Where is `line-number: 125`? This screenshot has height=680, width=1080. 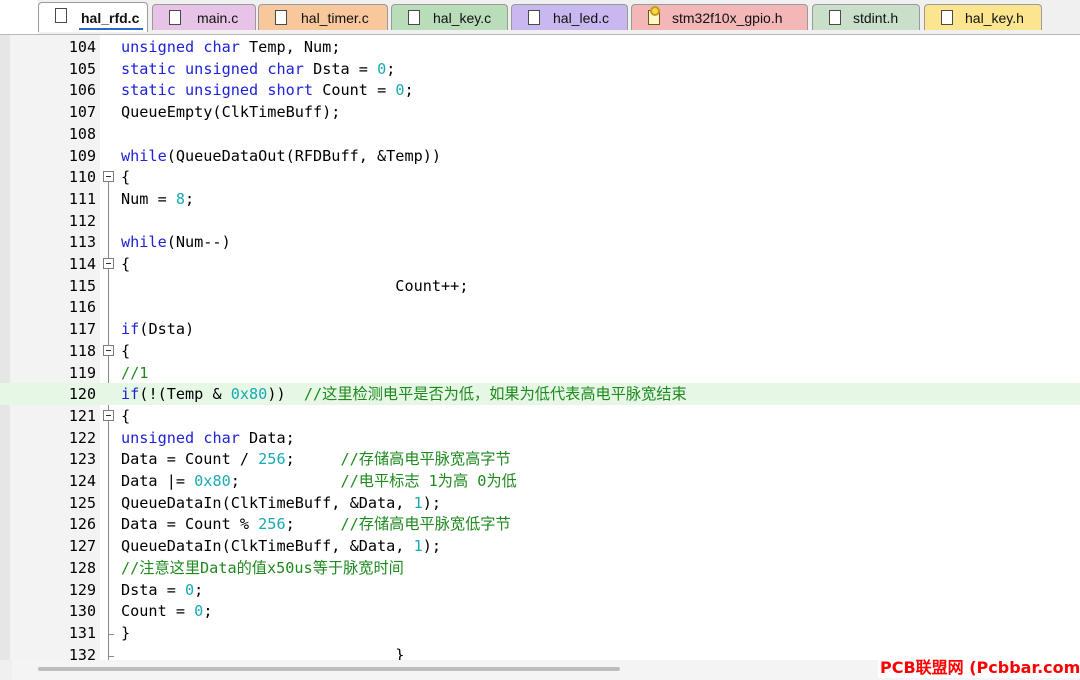 line-number: 125 is located at coordinates (82, 502).